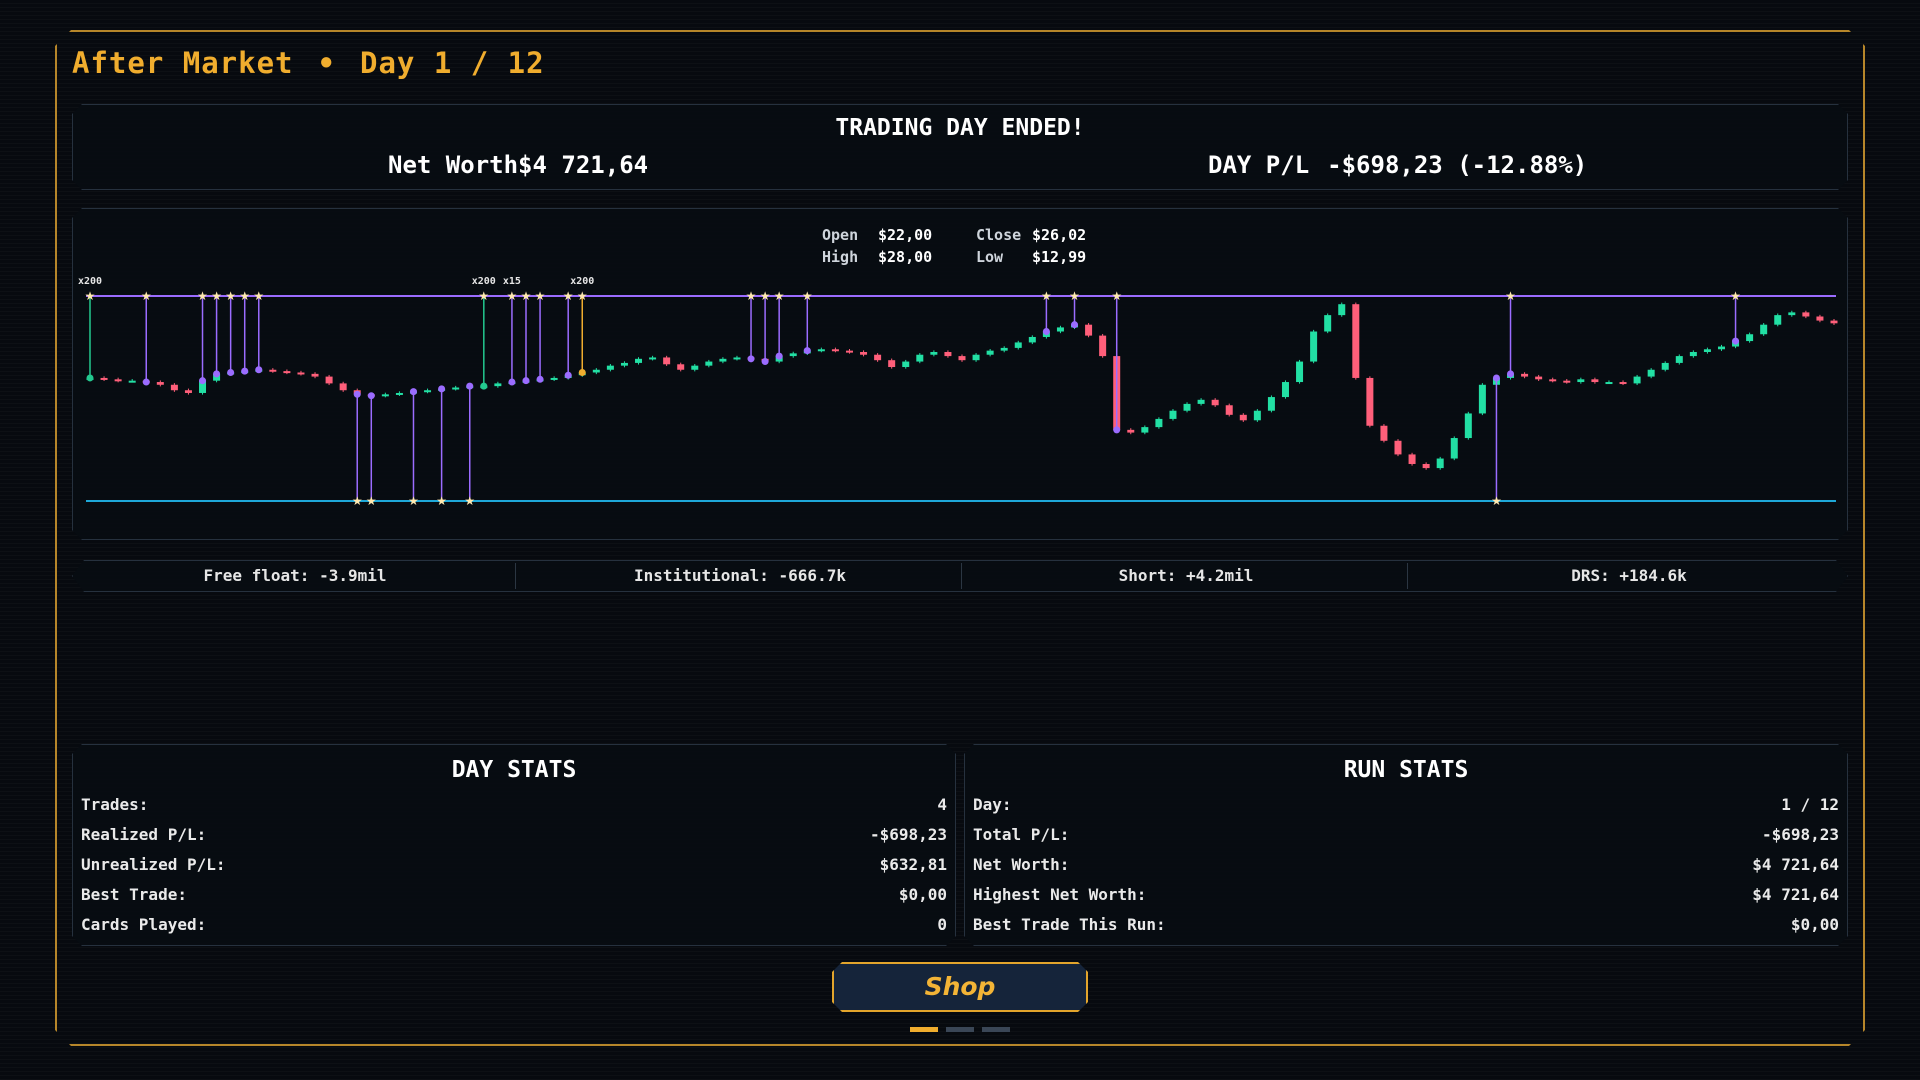 Image resolution: width=1920 pixels, height=1080 pixels. Describe the element at coordinates (840, 257) in the screenshot. I see `high-label: High` at that location.